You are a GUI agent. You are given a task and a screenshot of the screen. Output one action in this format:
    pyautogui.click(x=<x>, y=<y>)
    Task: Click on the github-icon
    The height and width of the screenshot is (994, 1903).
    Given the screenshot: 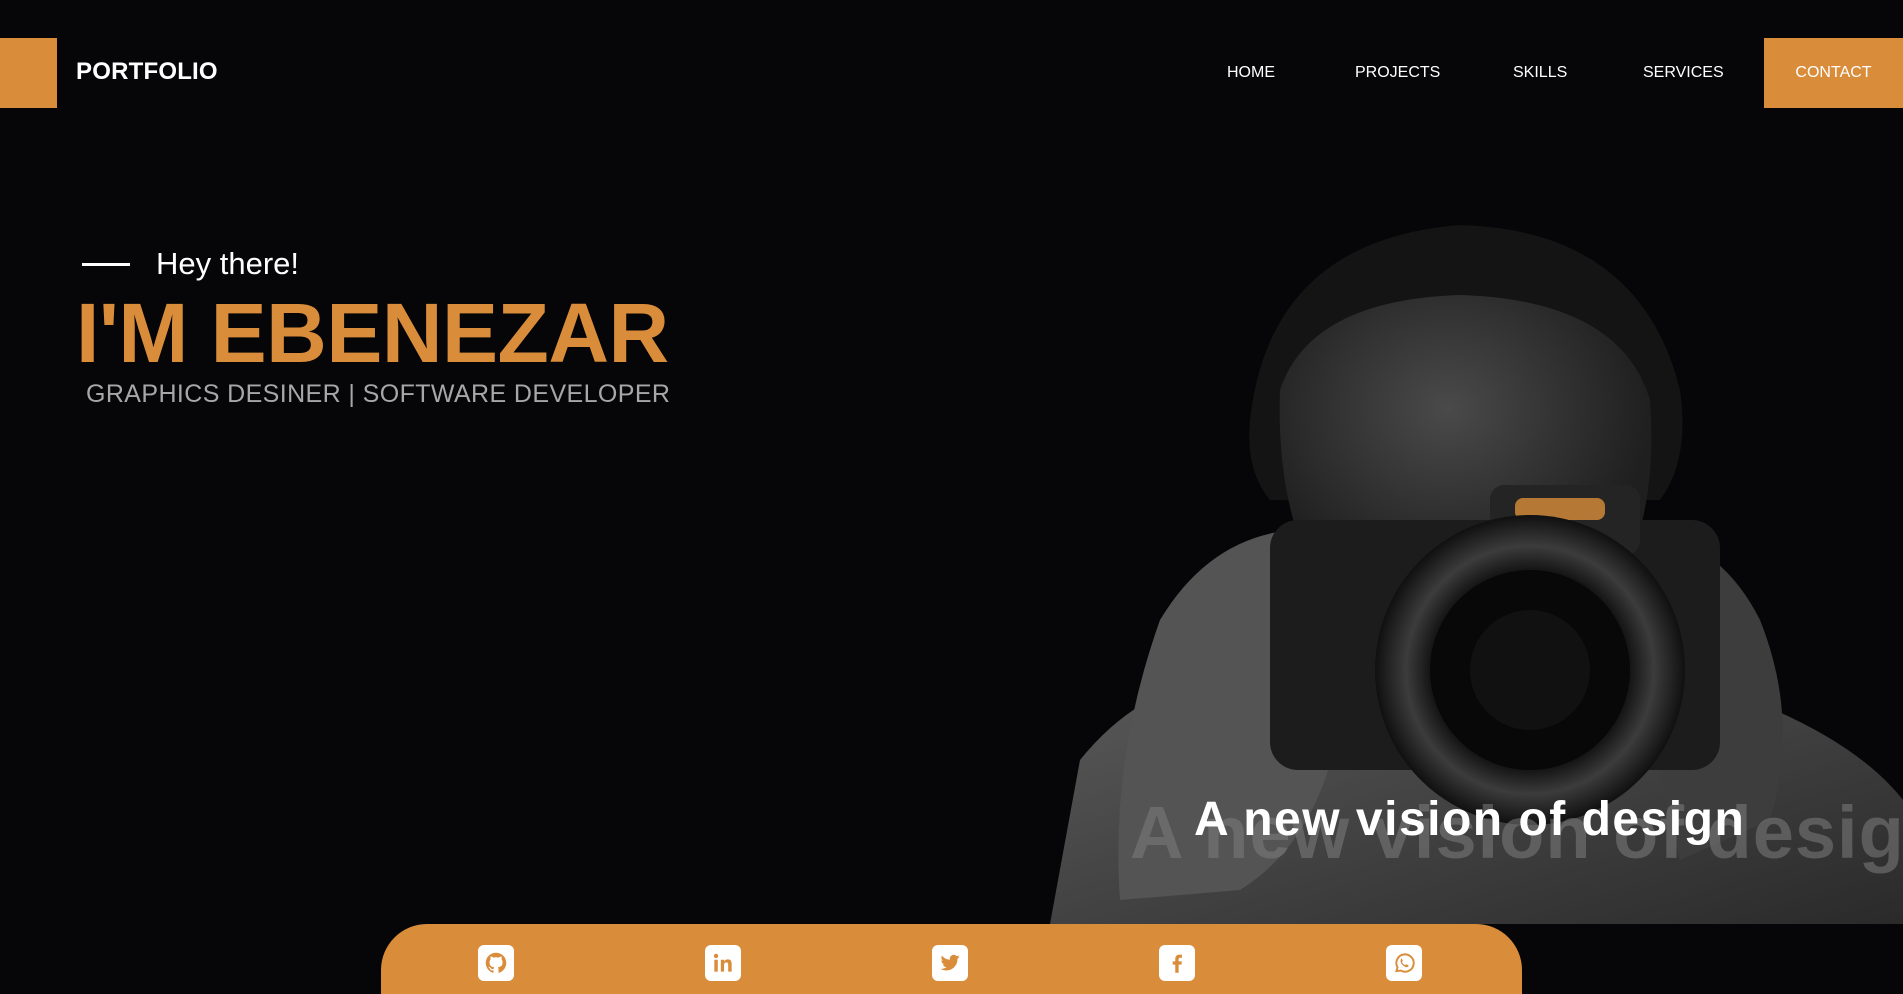 What is the action you would take?
    pyautogui.click(x=496, y=963)
    